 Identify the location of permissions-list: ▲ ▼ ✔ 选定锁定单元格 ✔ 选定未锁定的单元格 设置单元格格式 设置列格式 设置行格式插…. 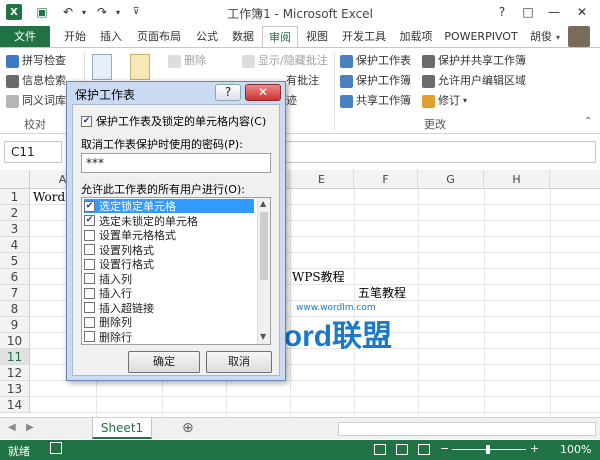
(176, 271).